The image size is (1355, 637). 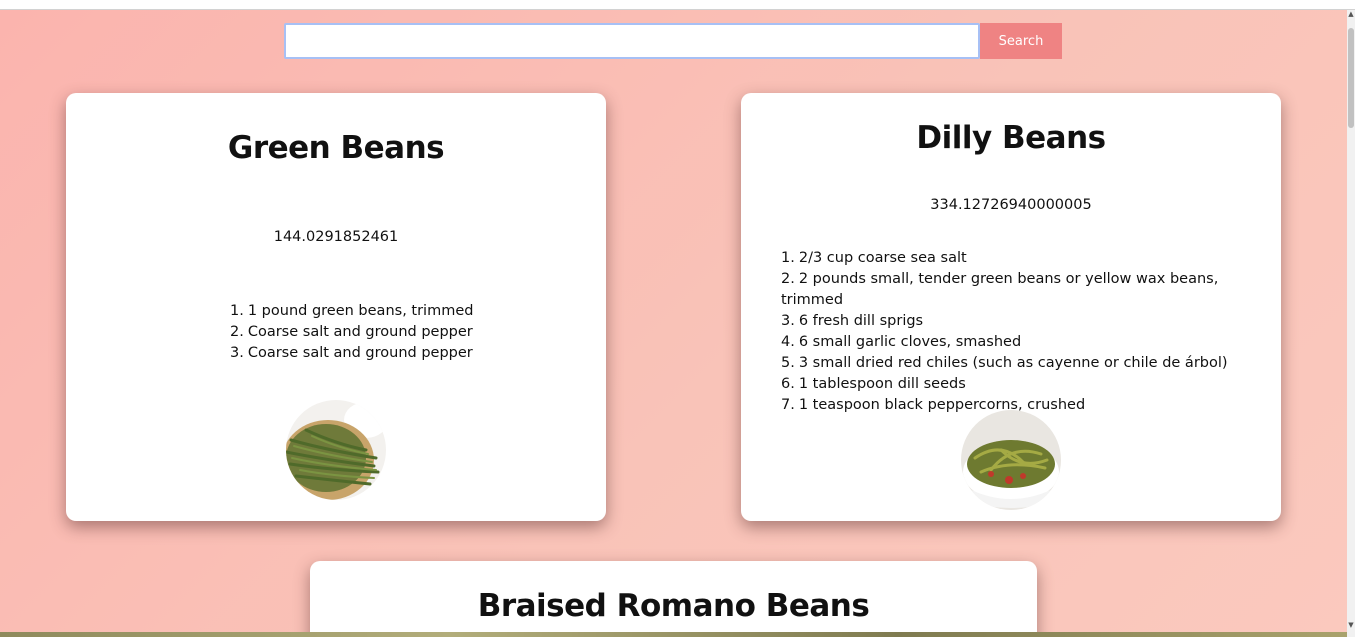 What do you see at coordinates (336, 237) in the screenshot?
I see `recipe-calories: 144.0291852461` at bounding box center [336, 237].